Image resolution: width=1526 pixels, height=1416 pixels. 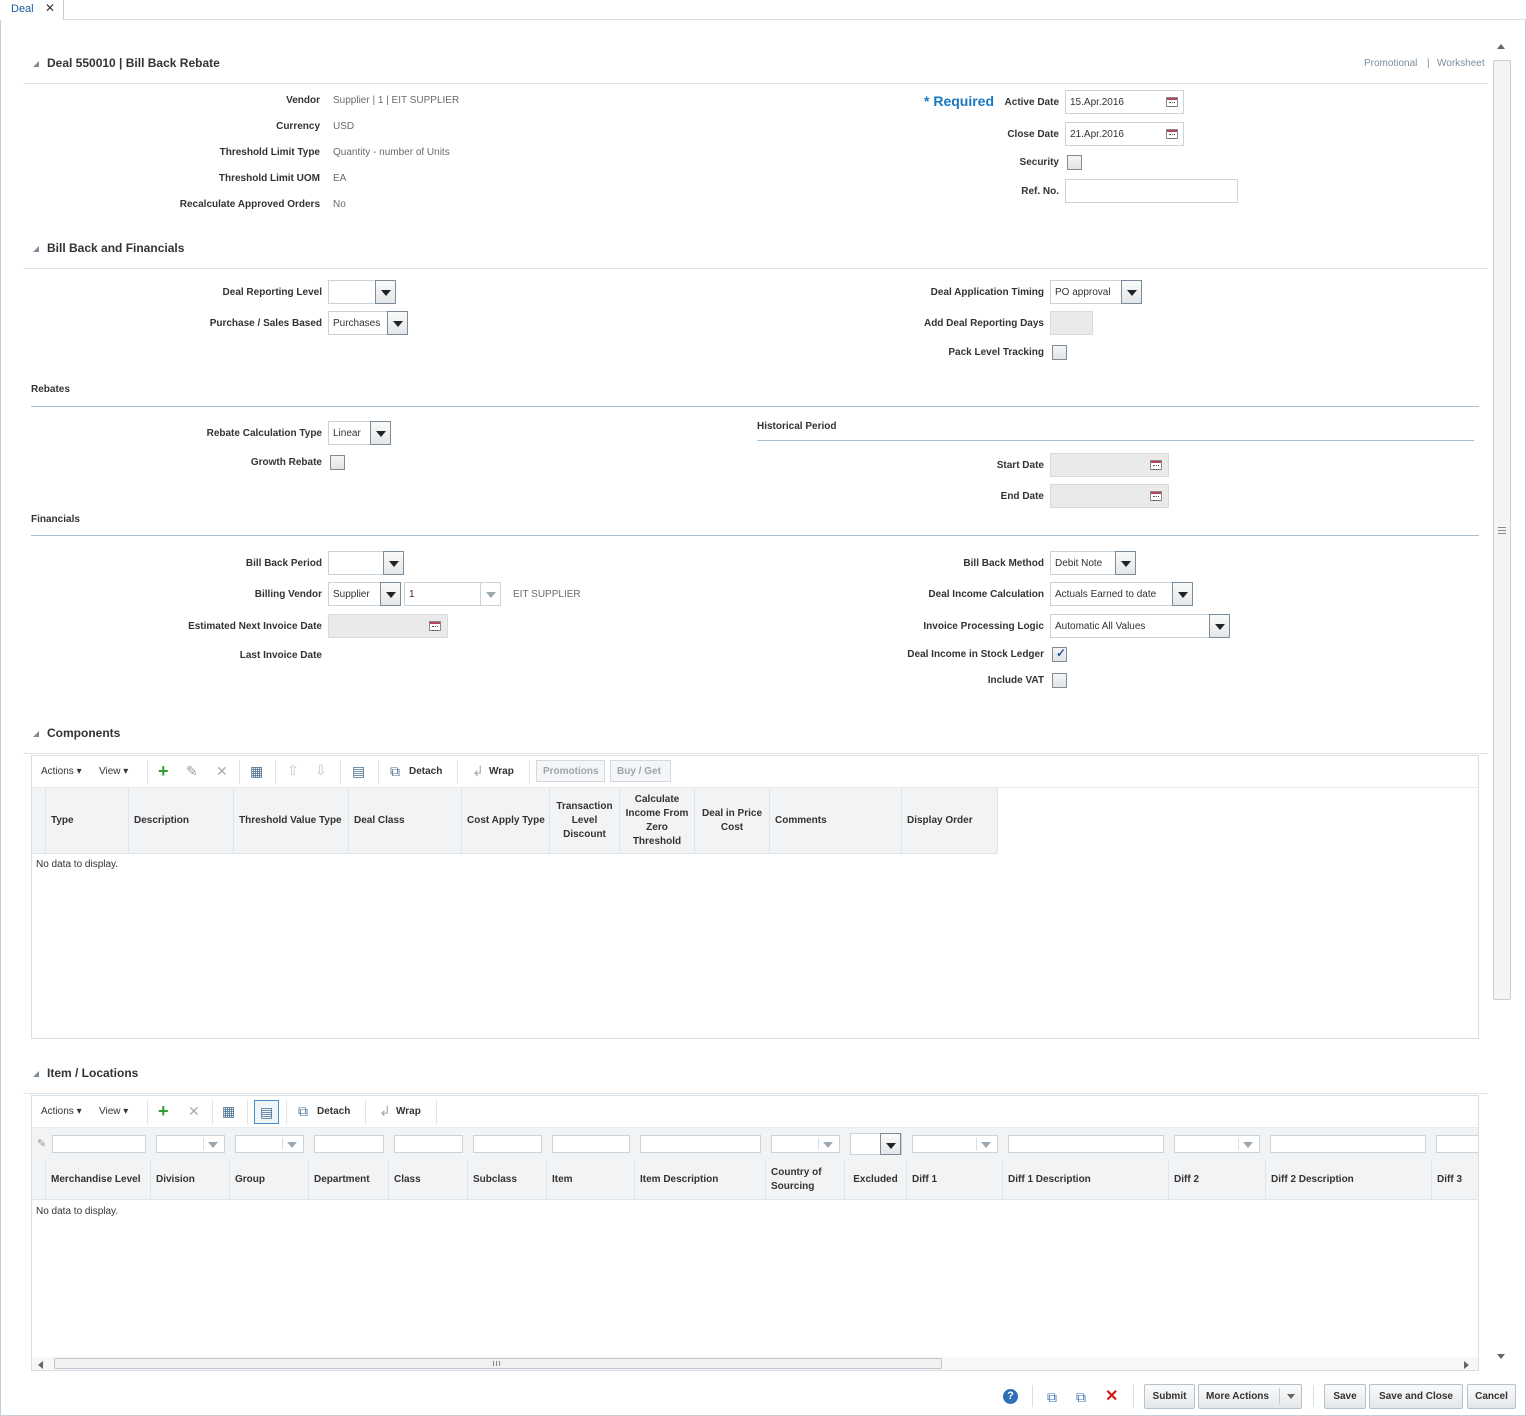 I want to click on buy-get-button: Buy / Get, so click(x=640, y=771).